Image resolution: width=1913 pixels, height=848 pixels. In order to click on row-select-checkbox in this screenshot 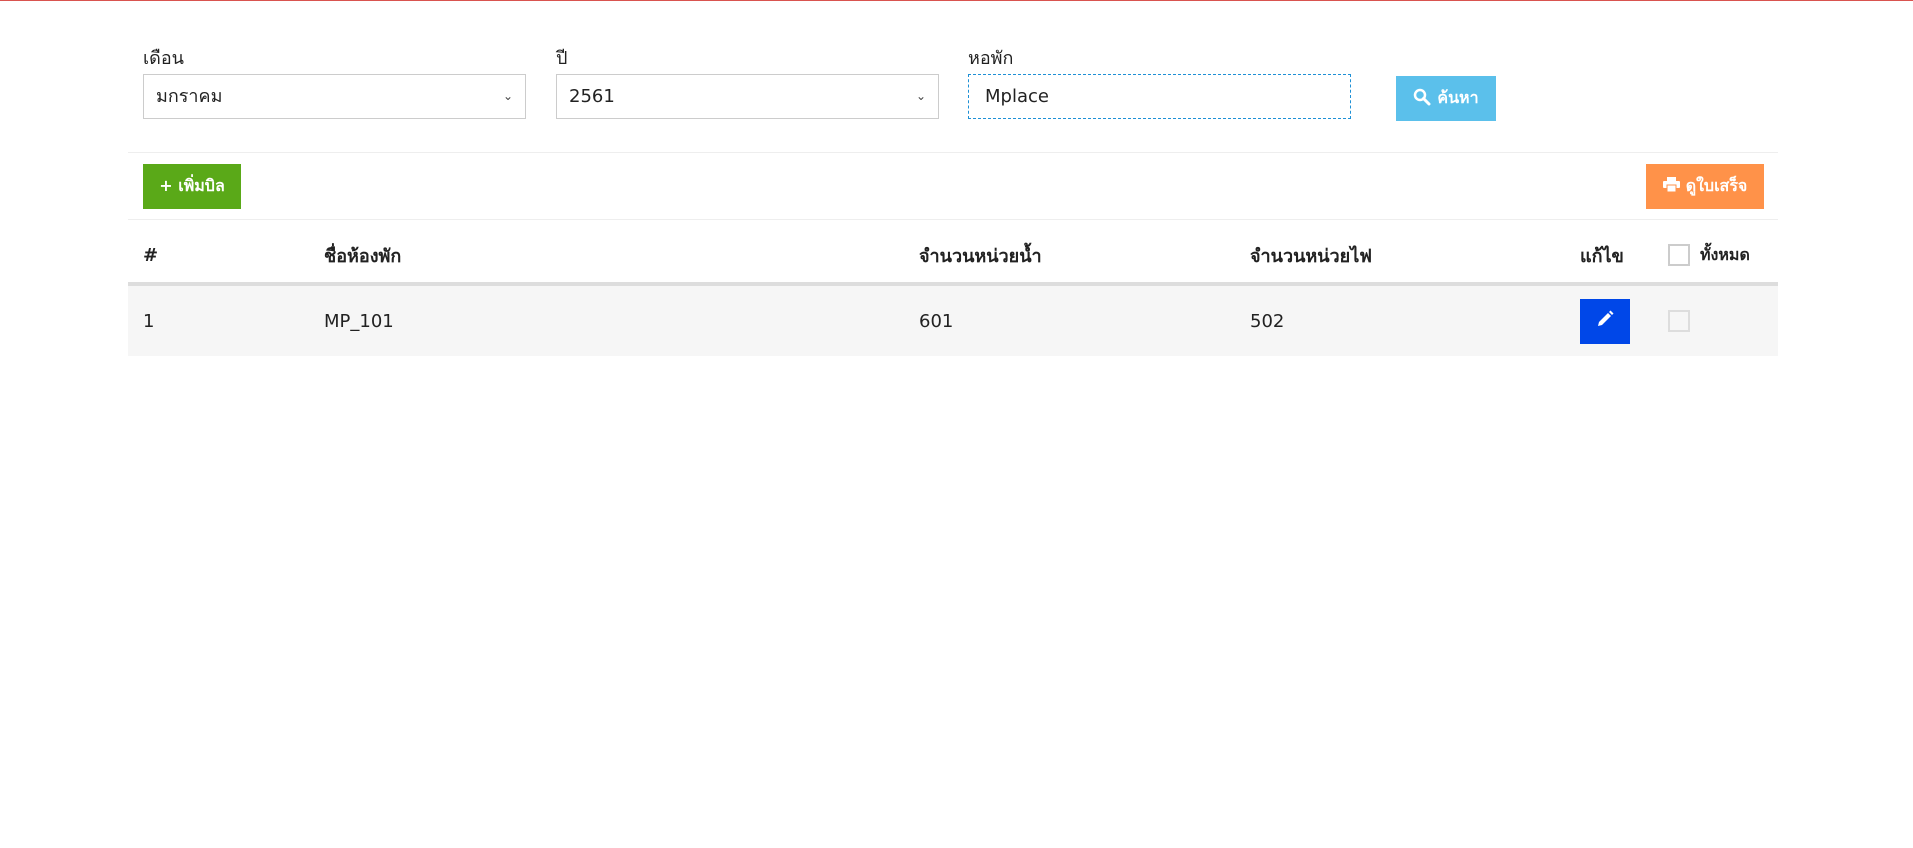, I will do `click(1679, 321)`.